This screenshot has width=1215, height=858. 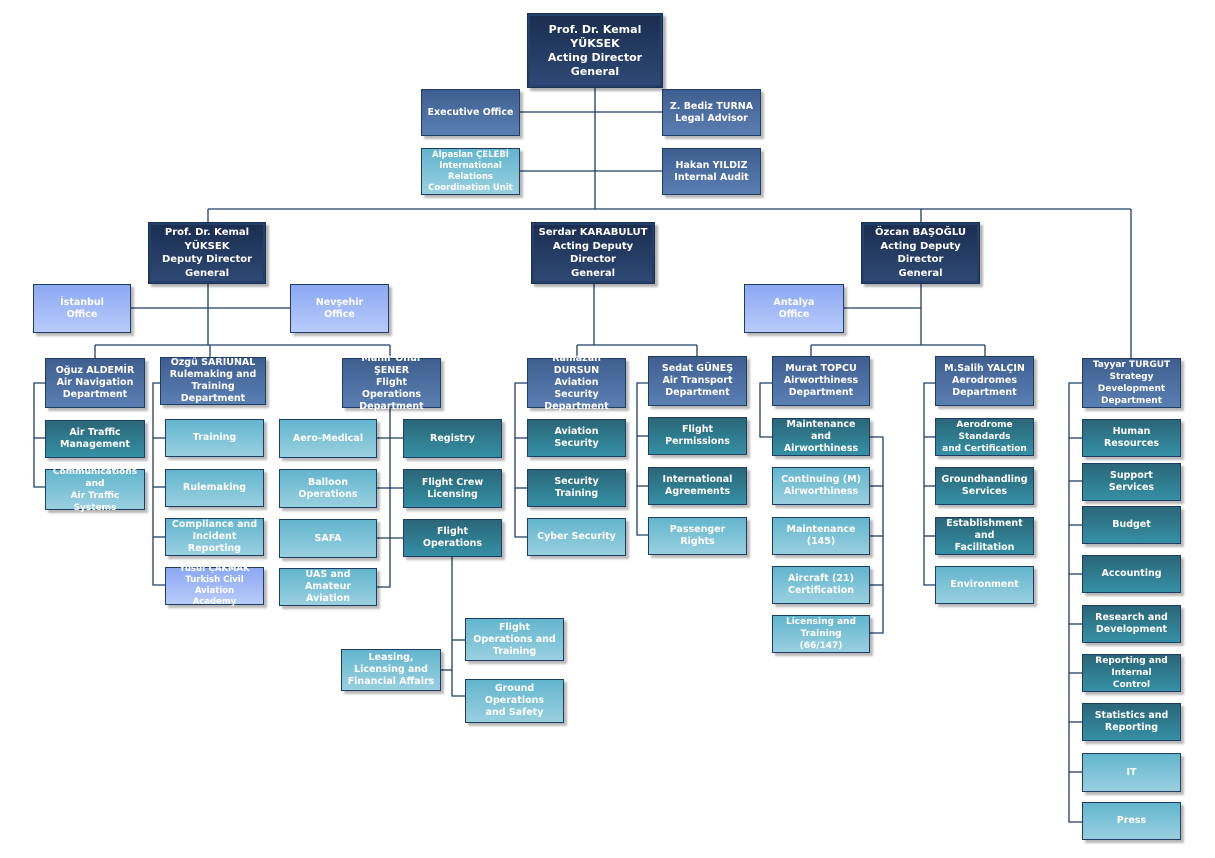 I want to click on support-services-box: Support Services, so click(x=1131, y=482).